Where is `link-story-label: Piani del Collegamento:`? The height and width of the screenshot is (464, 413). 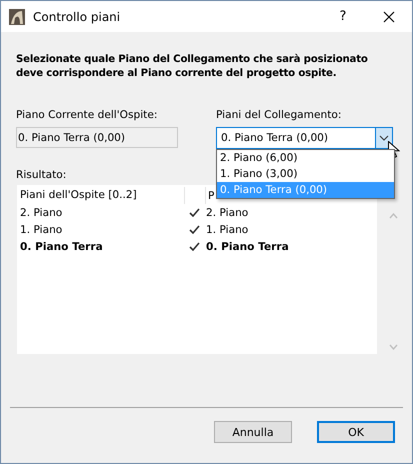 link-story-label: Piani del Collegamento: is located at coordinates (279, 115).